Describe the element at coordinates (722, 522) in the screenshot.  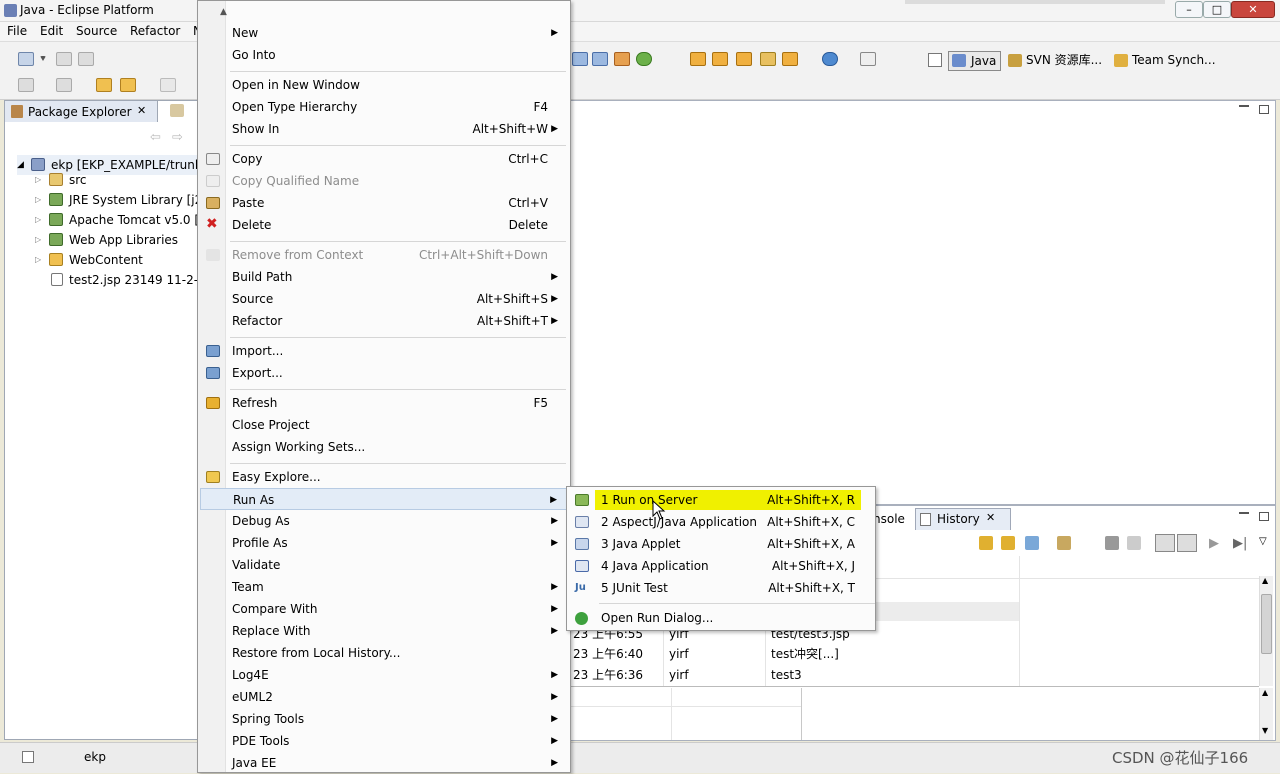
I see `submenu-item-aspectj-app: 2 AspectJ/Java Application Alt+Shift+X, C` at that location.